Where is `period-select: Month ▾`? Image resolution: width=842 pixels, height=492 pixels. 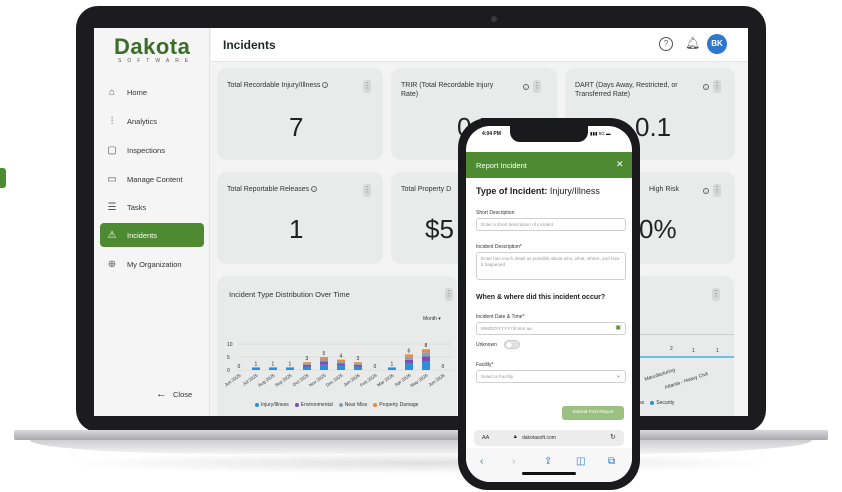
period-select: Month ▾ is located at coordinates (432, 319).